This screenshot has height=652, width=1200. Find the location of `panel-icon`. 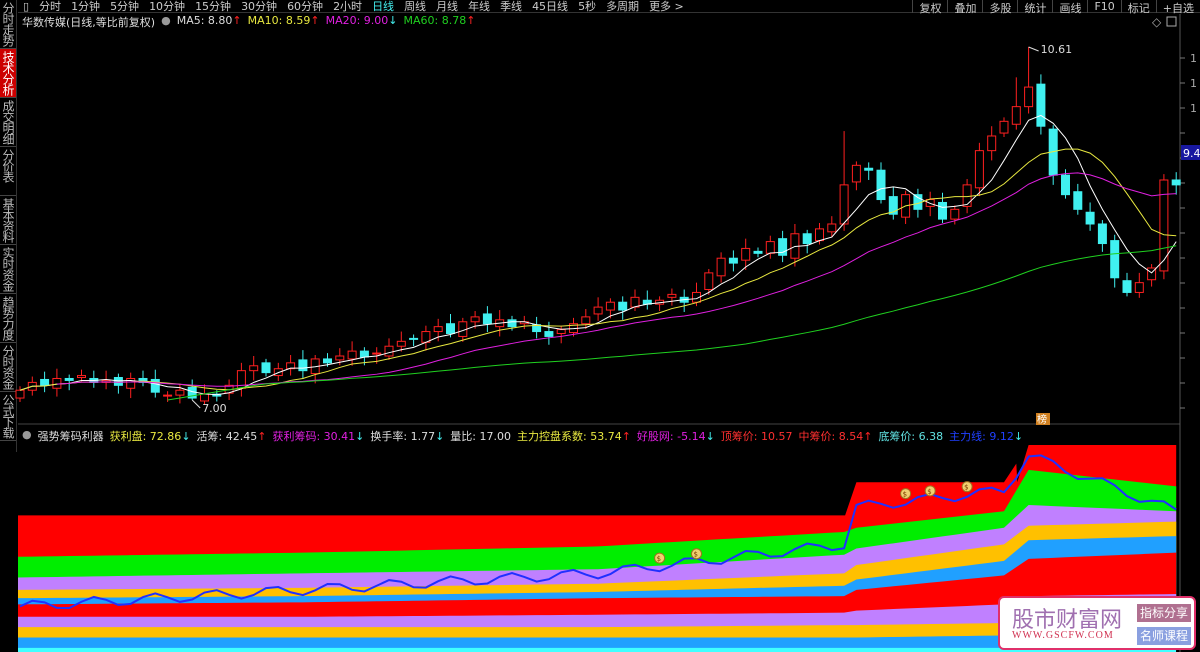

panel-icon is located at coordinates (1171, 21).